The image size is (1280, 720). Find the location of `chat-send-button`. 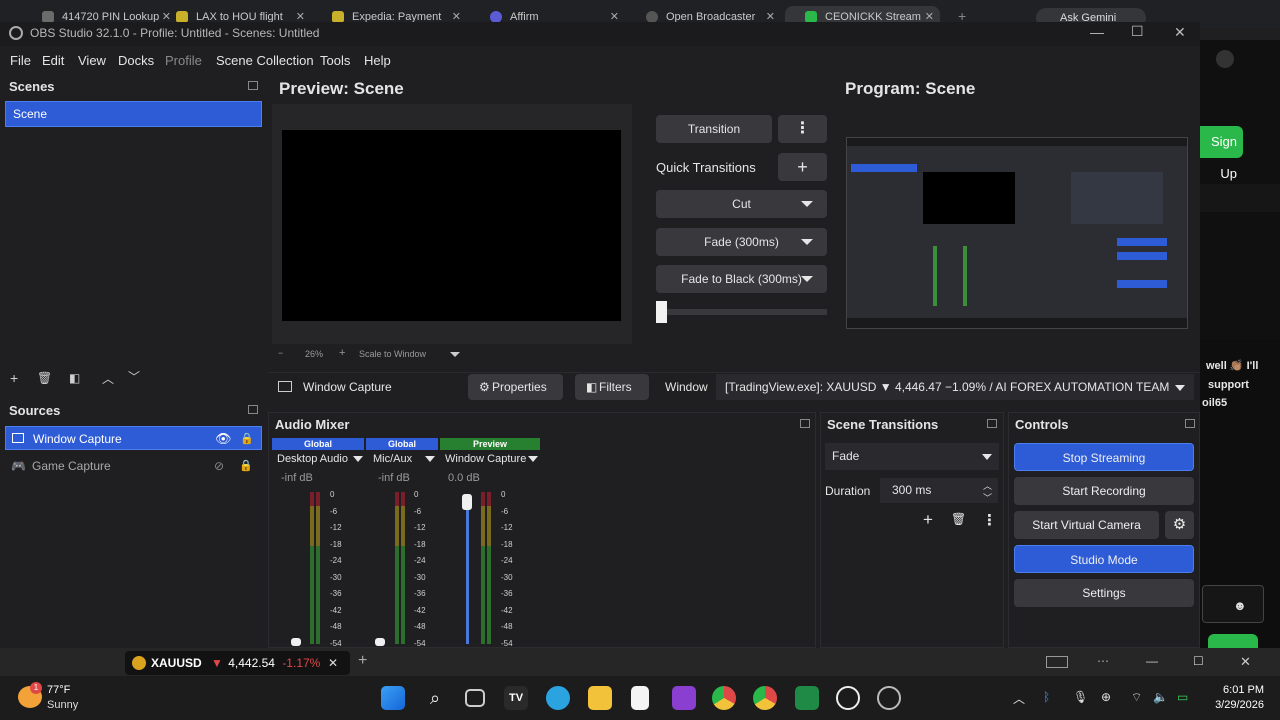

chat-send-button is located at coordinates (1233, 641).